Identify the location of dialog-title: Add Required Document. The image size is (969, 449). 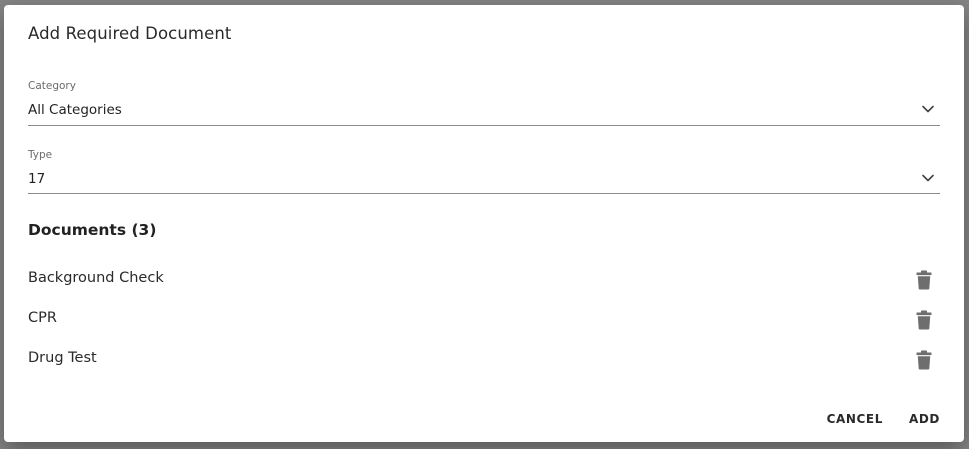
(130, 33).